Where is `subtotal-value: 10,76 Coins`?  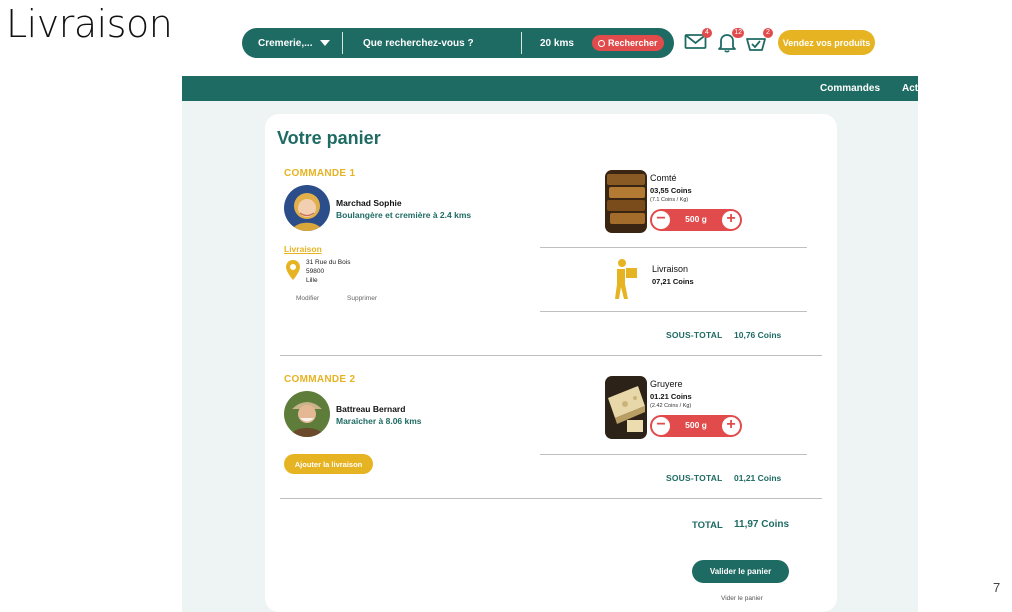
subtotal-value: 10,76 Coins is located at coordinates (758, 335).